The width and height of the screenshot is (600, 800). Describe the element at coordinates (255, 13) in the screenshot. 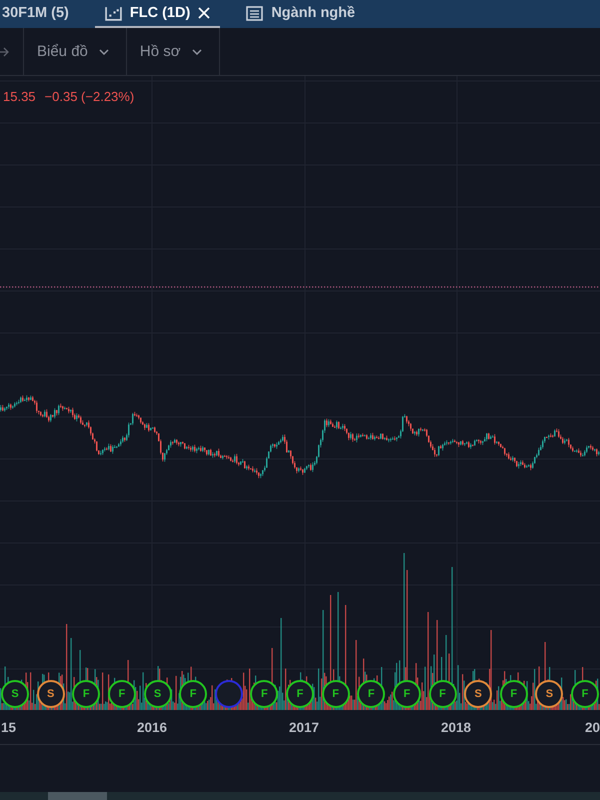

I see `list-icon` at that location.